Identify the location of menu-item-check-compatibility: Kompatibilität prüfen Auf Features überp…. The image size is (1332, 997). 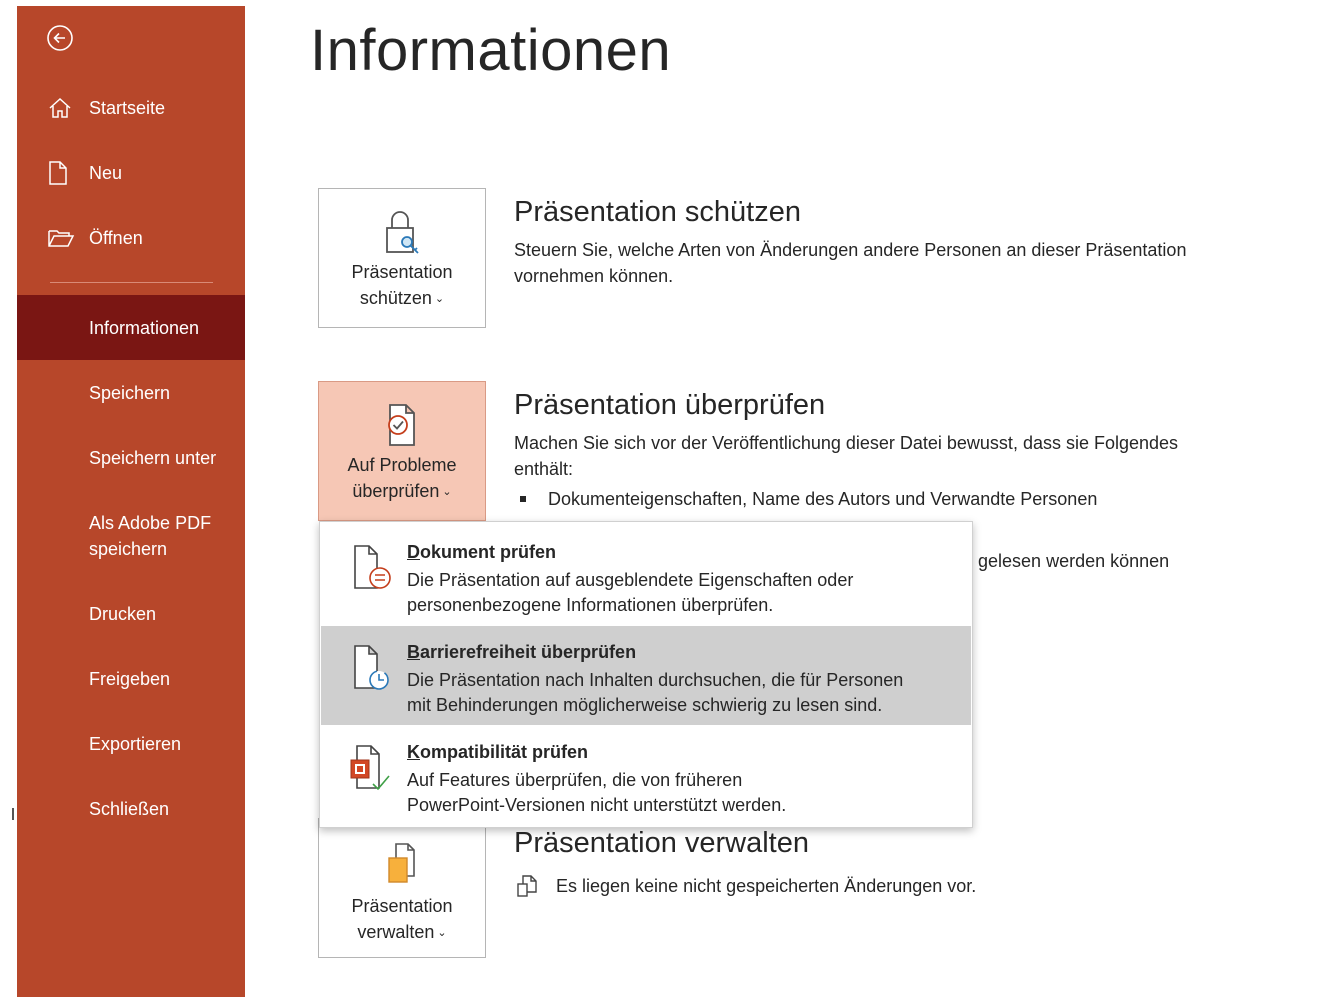
(646, 775).